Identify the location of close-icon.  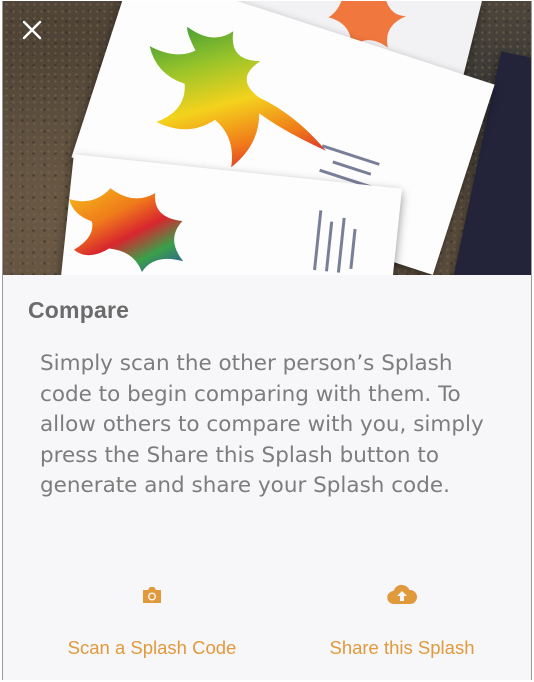
(32, 32).